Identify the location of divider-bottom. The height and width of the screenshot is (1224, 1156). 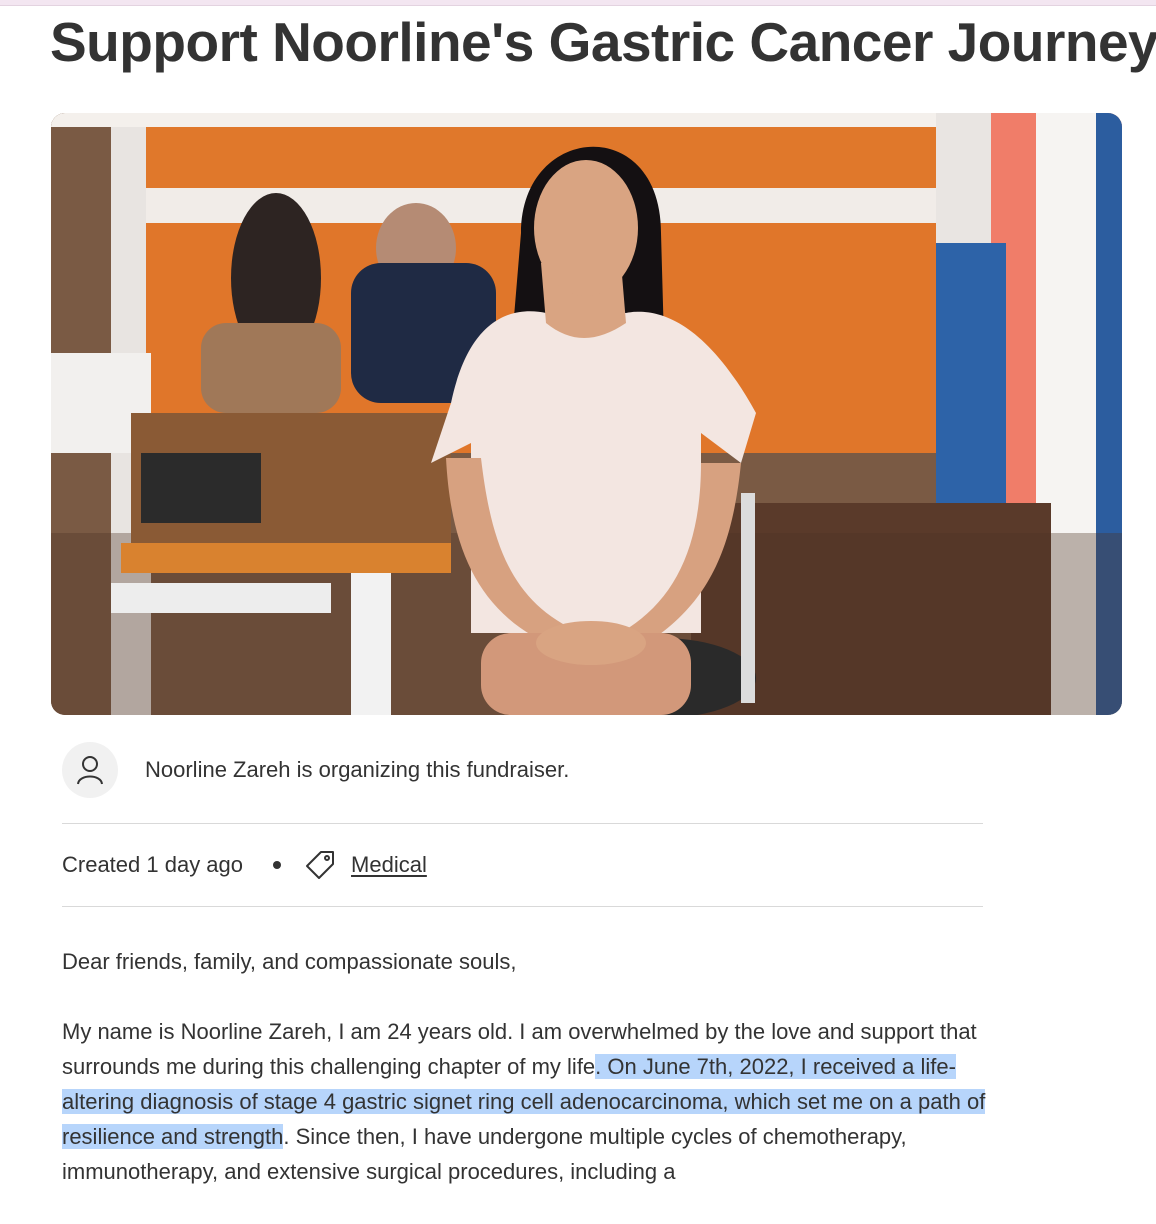
(522, 906).